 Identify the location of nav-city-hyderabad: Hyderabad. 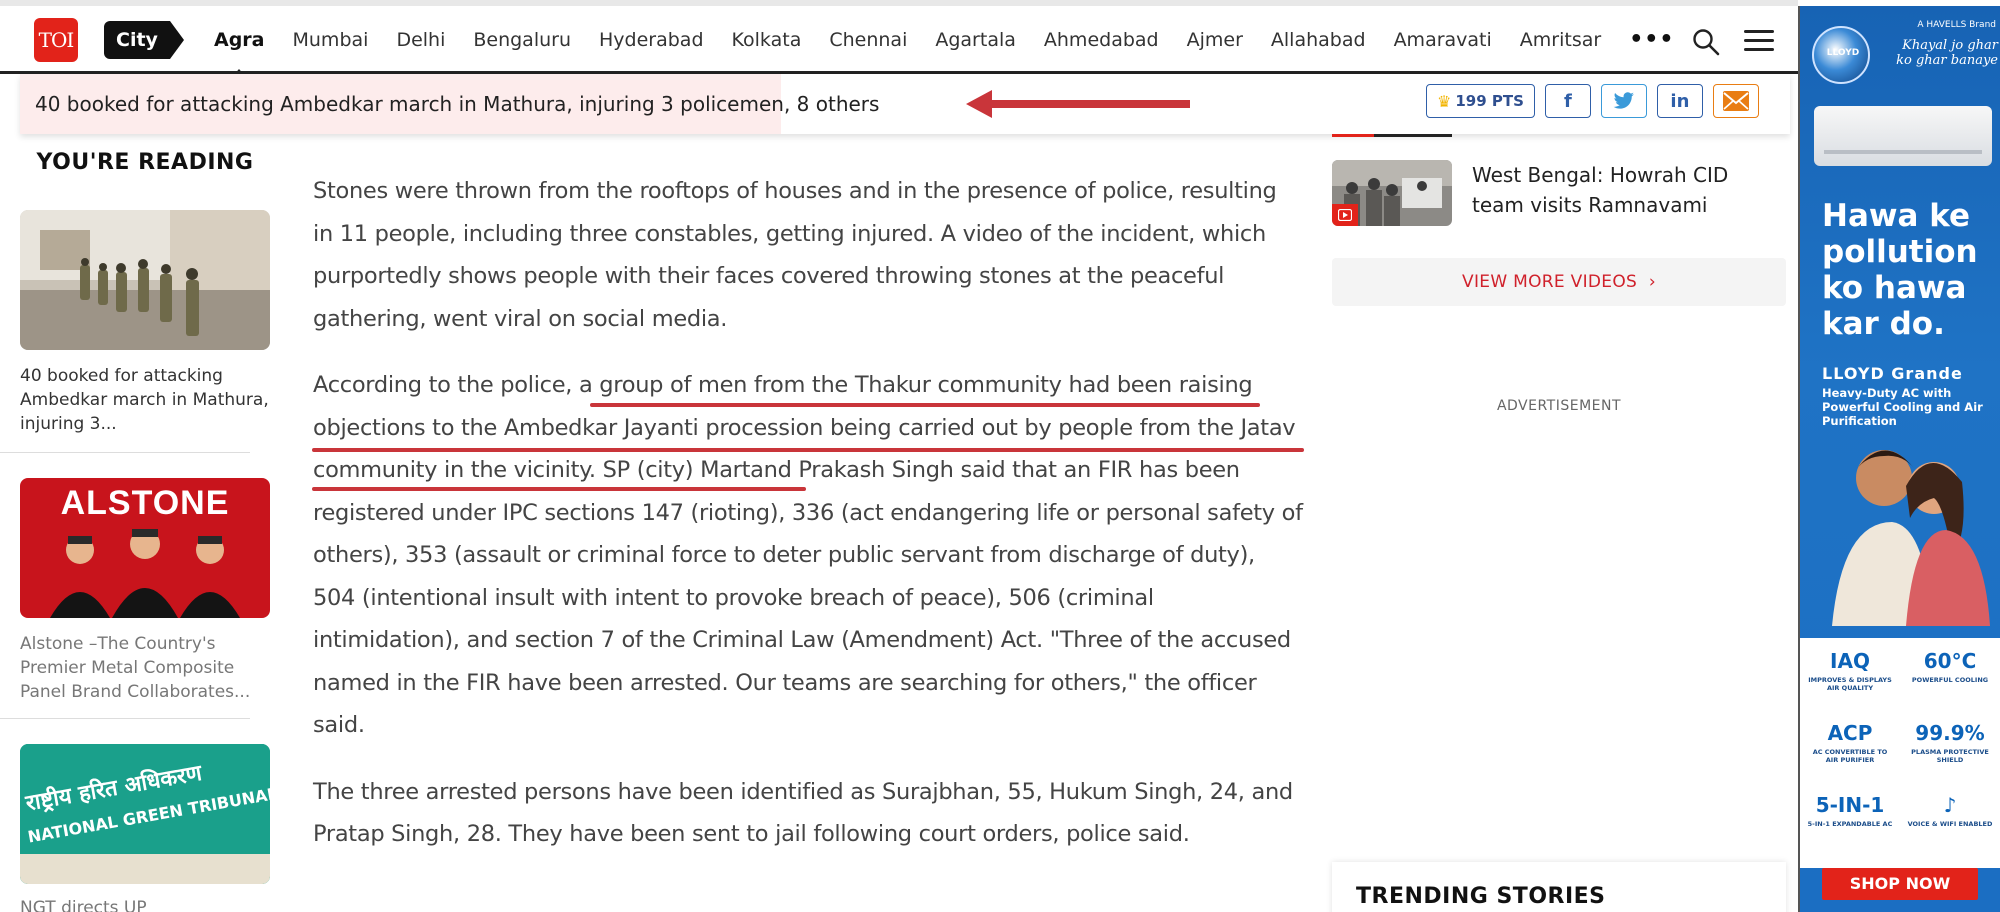
(651, 40).